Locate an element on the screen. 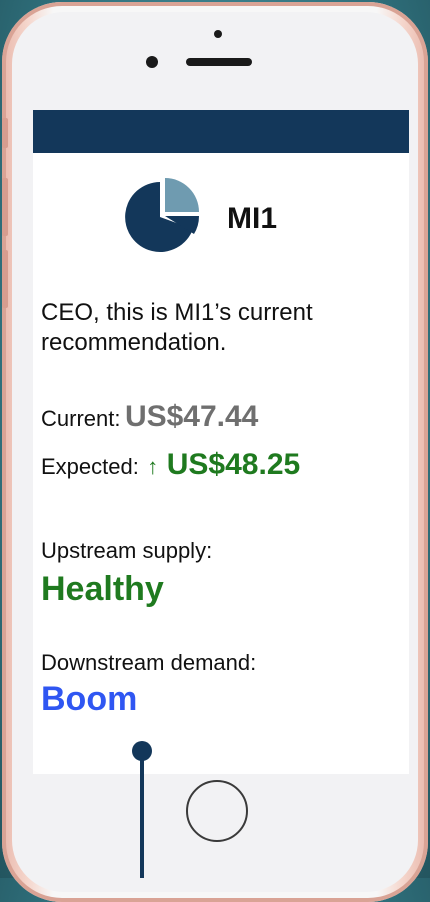 The image size is (430, 902). current-price-row: Current: US$47.44 is located at coordinates (149, 417).